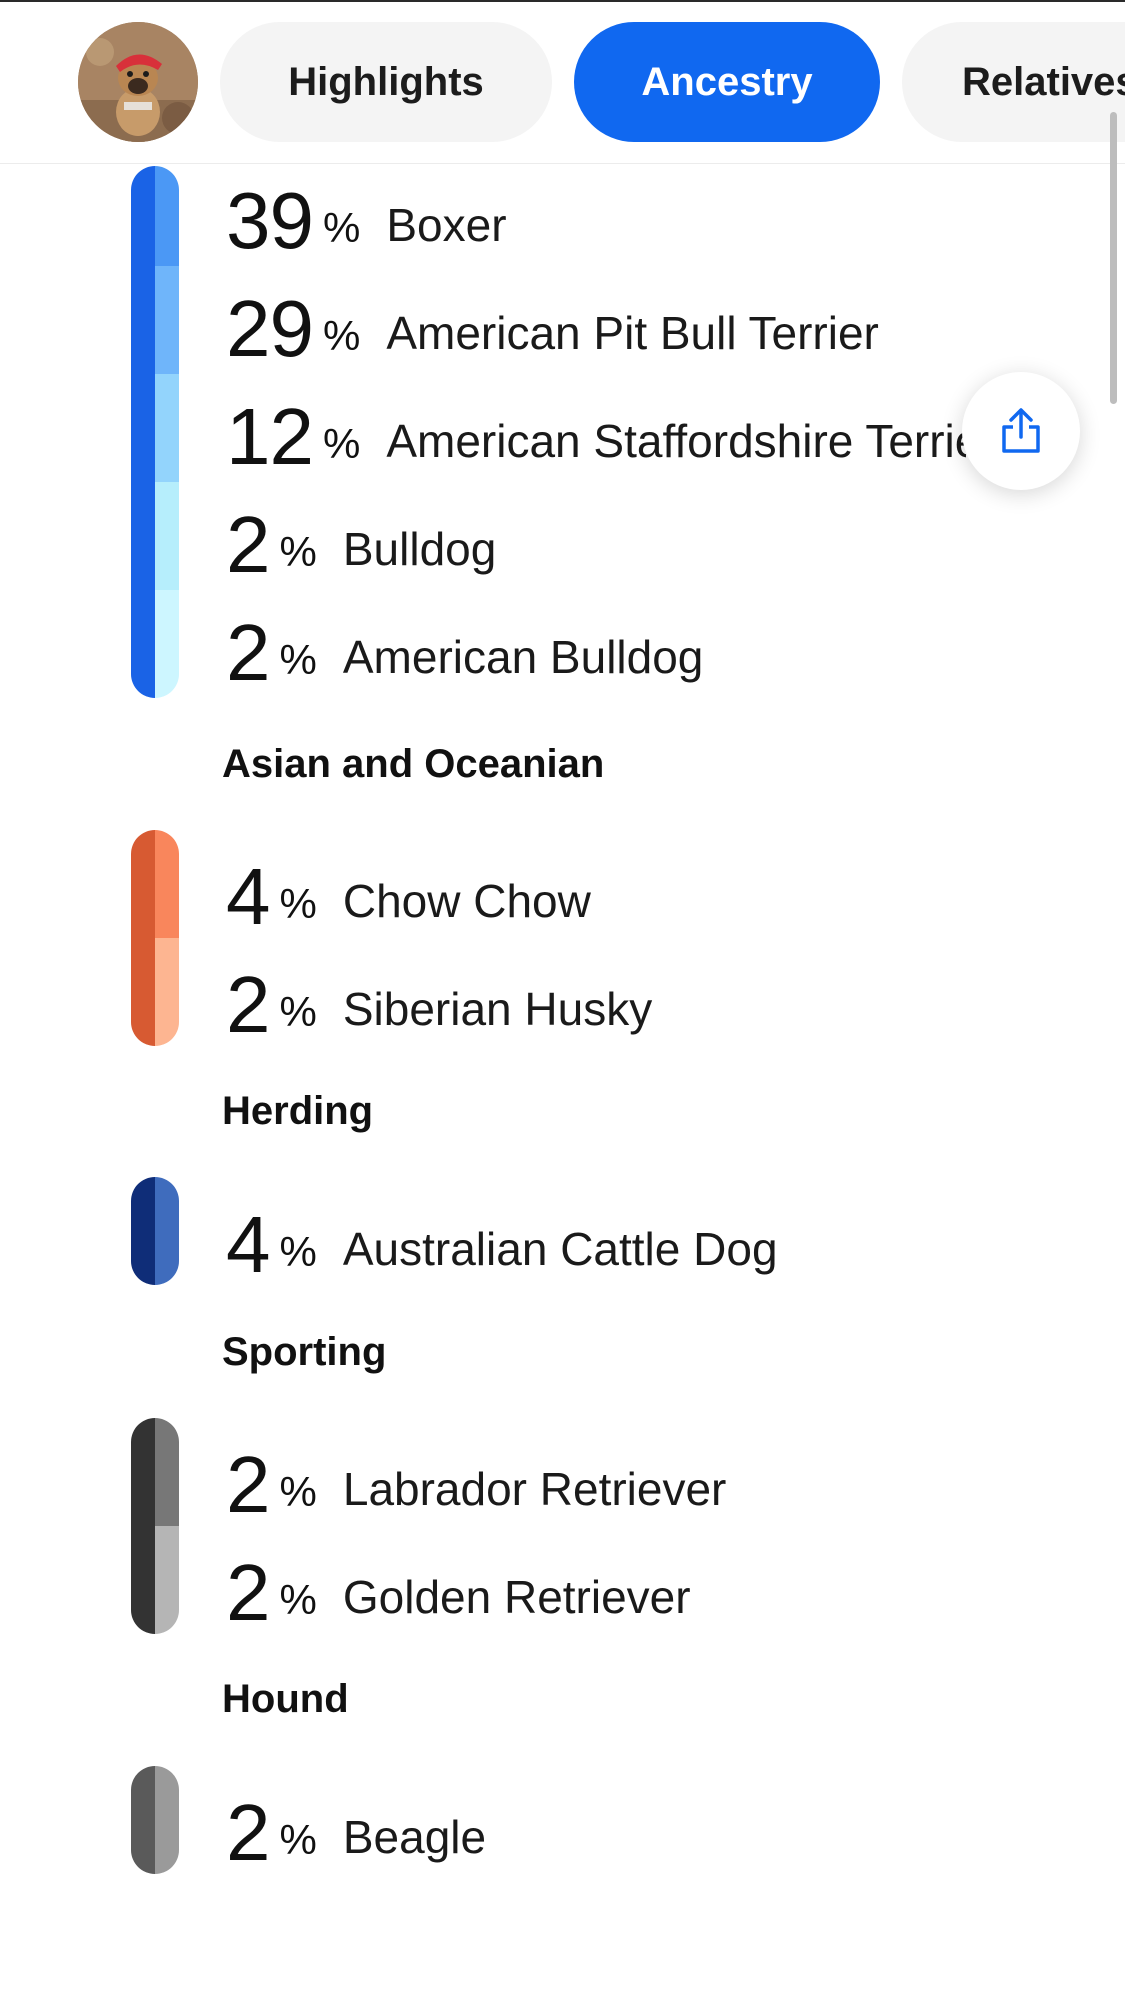 This screenshot has height=2007, width=1125. I want to click on breed-name: Beagle, so click(414, 1837).